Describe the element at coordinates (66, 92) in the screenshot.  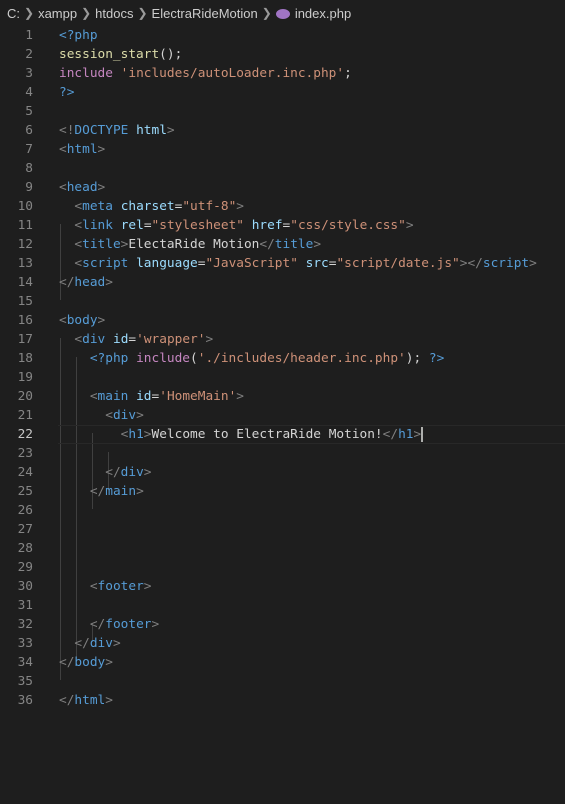
I see `code-text: ?>` at that location.